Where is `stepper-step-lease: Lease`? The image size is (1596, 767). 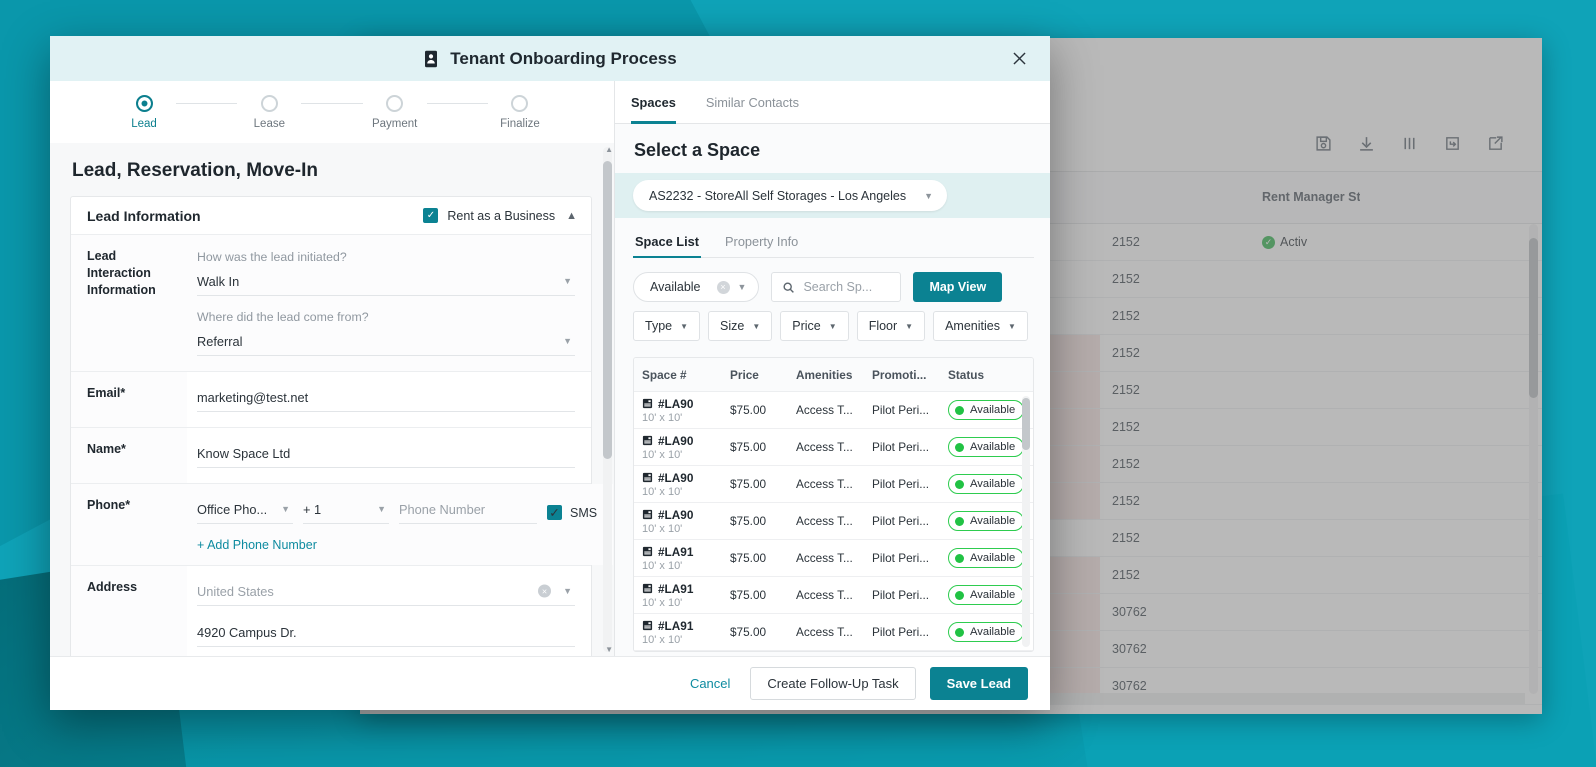
stepper-step-lease: Lease is located at coordinates (269, 112).